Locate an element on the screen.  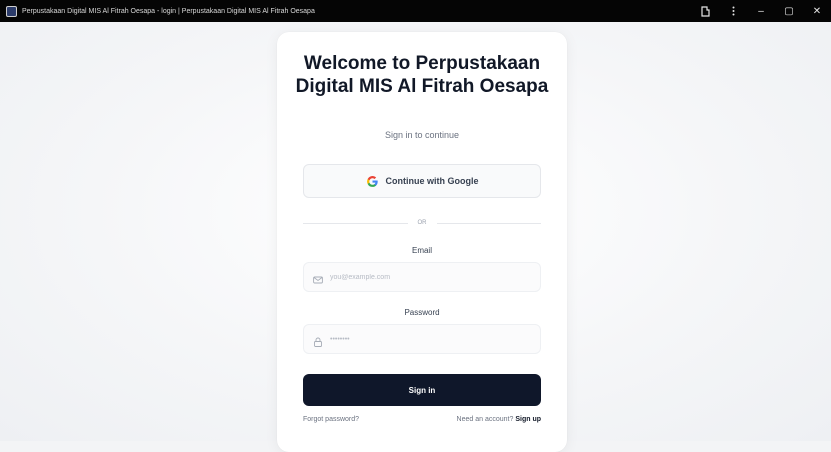
sign-up-link: Sign up is located at coordinates (528, 419).